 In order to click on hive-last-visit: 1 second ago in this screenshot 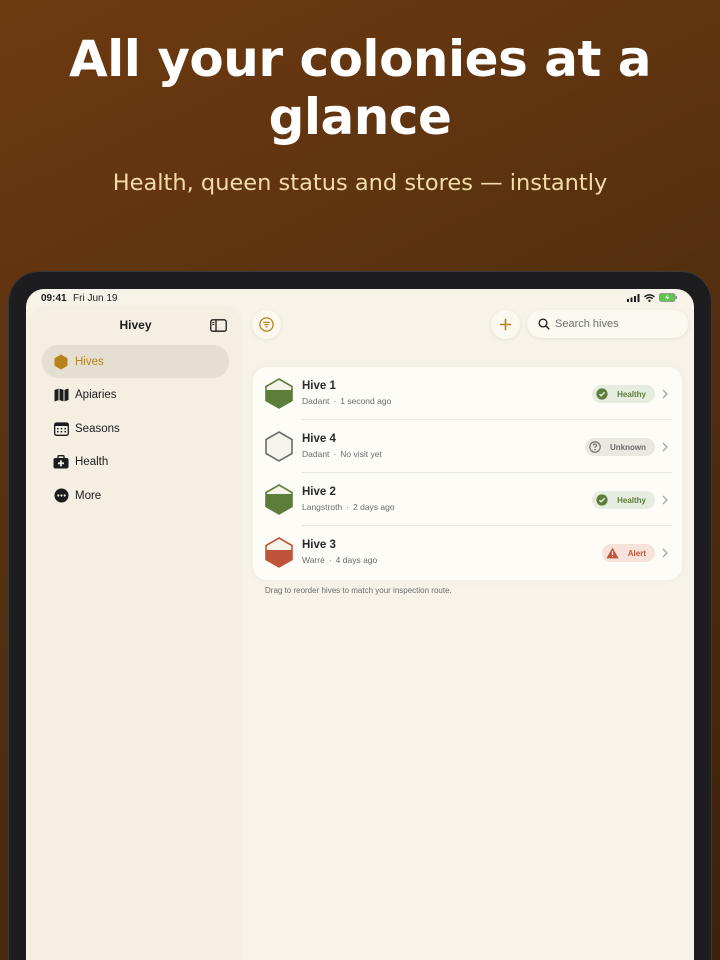, I will do `click(366, 401)`.